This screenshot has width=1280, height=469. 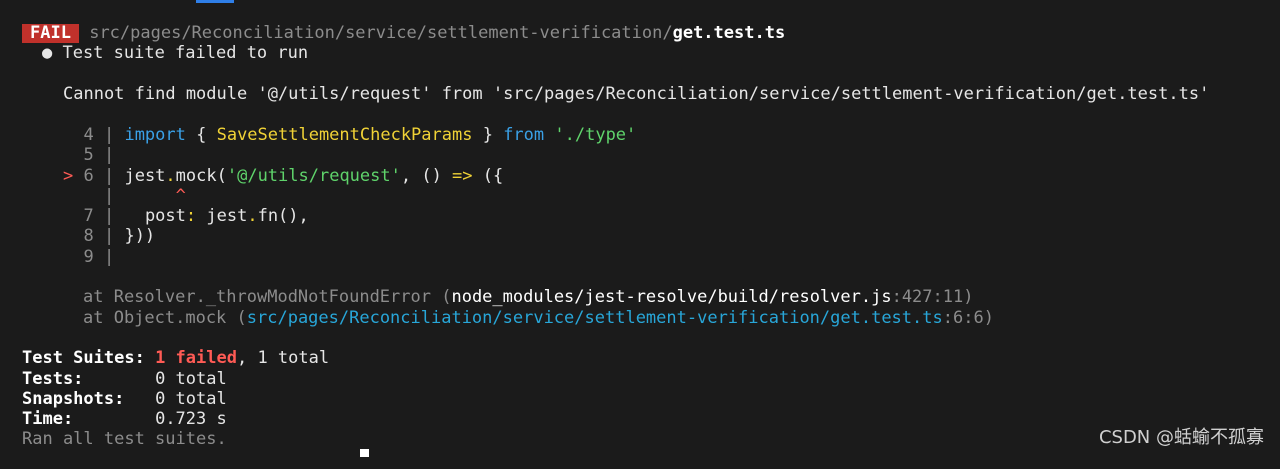 What do you see at coordinates (144, 196) in the screenshot?
I see `code-caret-line: | ^` at bounding box center [144, 196].